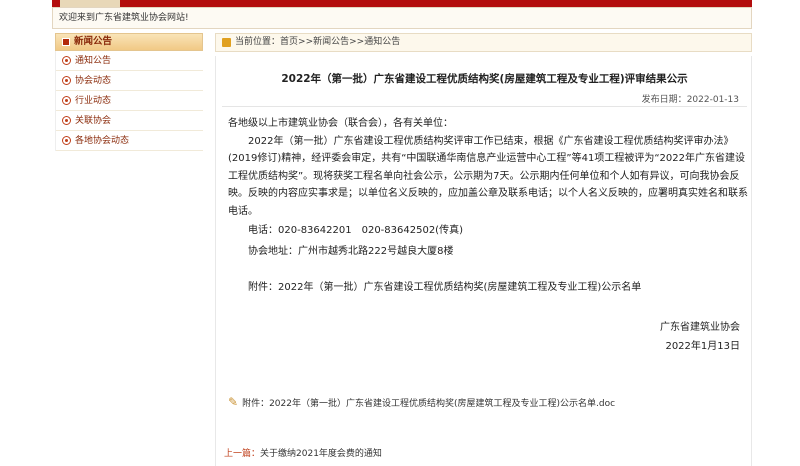 This screenshot has height=466, width=800. I want to click on breadcrumb: 当前位置： 首页 >> 新闻公告 >> 通知公告, so click(483, 42).